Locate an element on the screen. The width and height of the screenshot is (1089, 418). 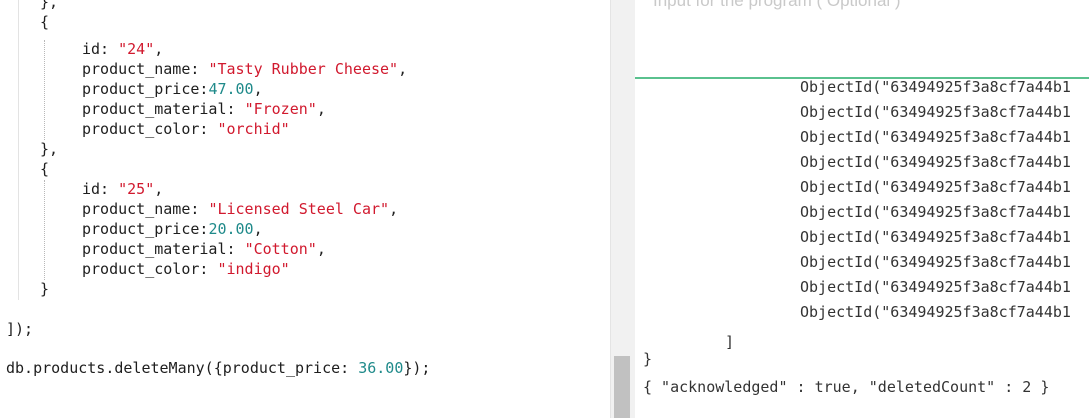
code-token: db.products.deleteMany({product_price: is located at coordinates (182, 368).